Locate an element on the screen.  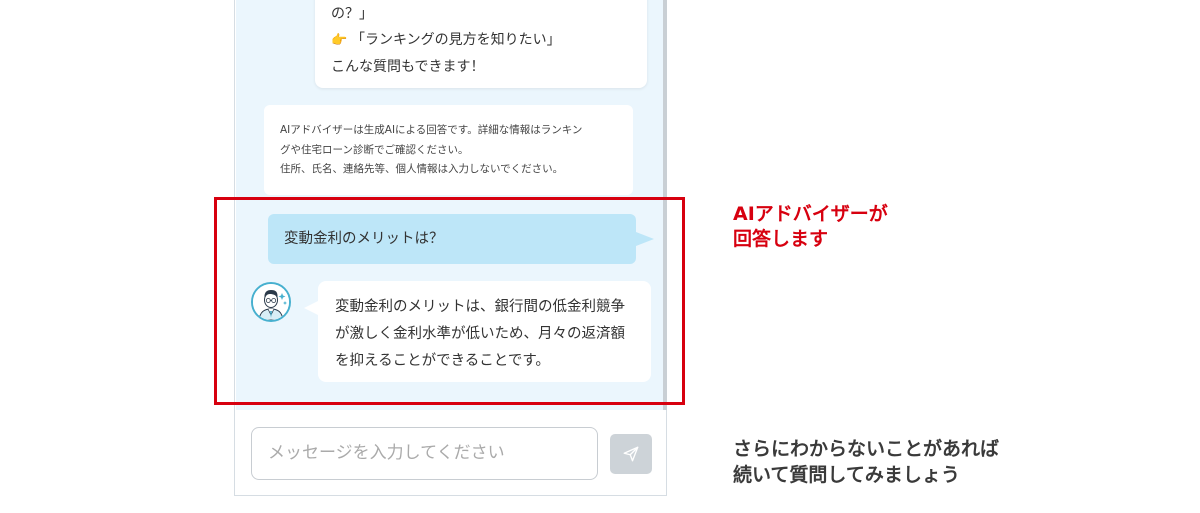
send-button is located at coordinates (631, 454).